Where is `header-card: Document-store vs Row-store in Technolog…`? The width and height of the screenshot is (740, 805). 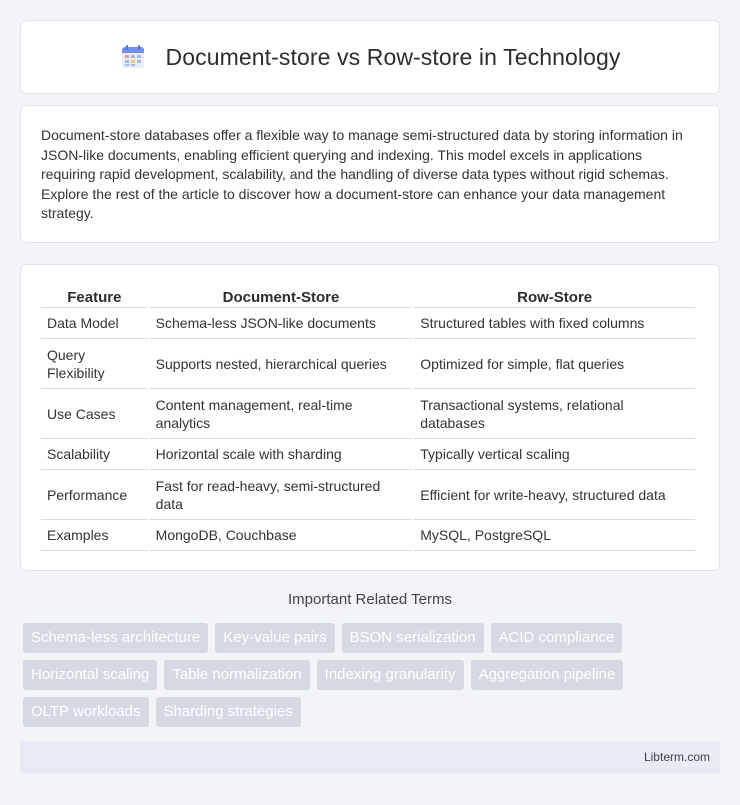
header-card: Document-store vs Row-store in Technolog… is located at coordinates (370, 57).